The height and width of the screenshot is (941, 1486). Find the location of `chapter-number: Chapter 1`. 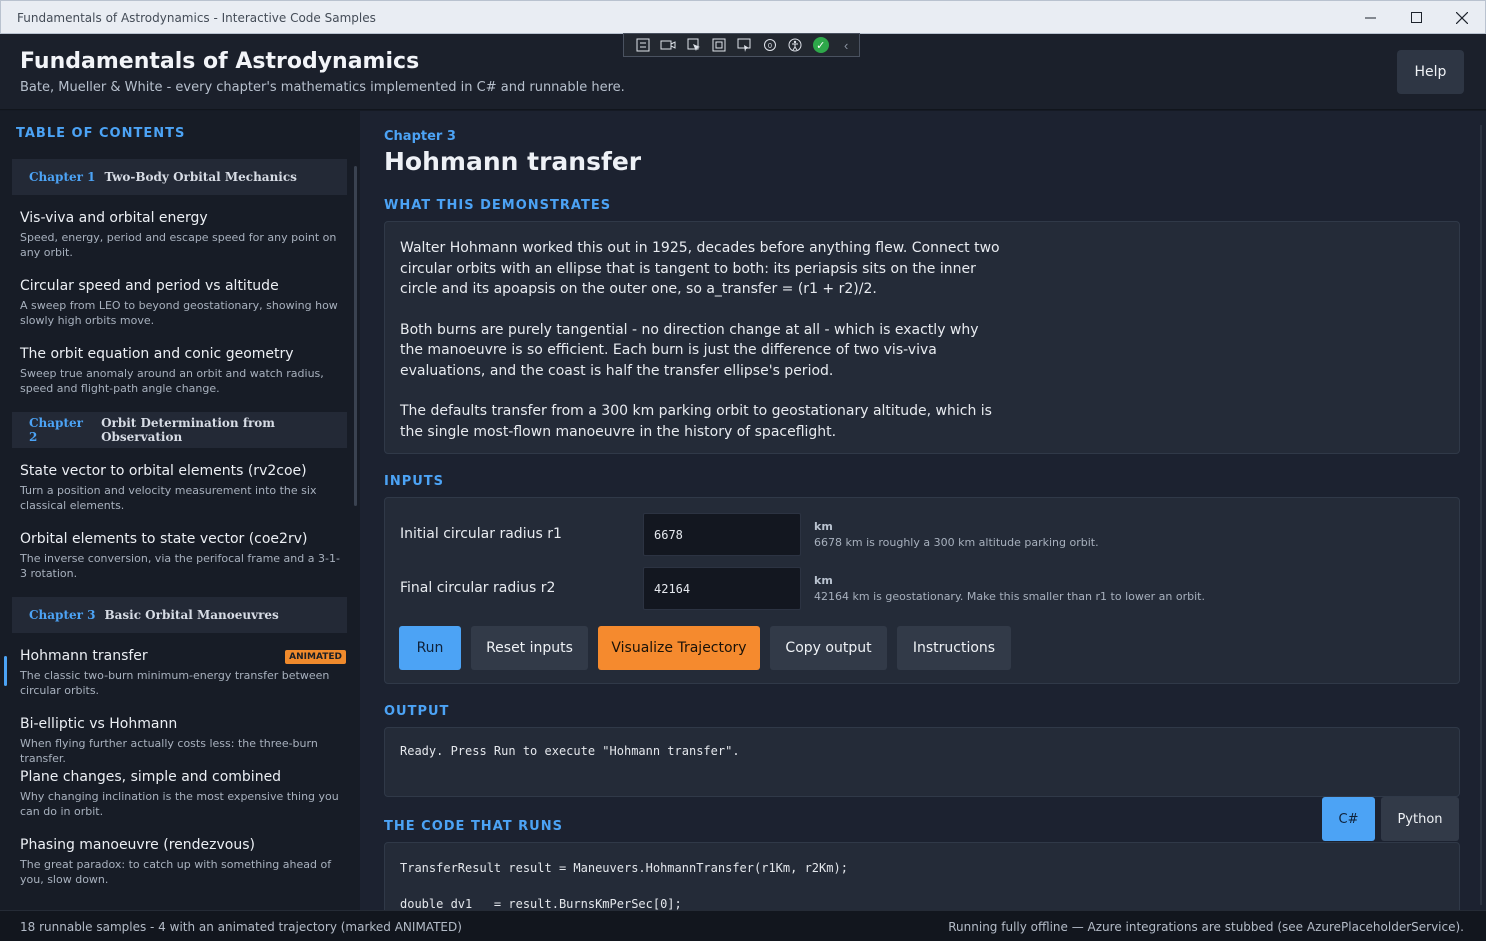

chapter-number: Chapter 1 is located at coordinates (62, 177).